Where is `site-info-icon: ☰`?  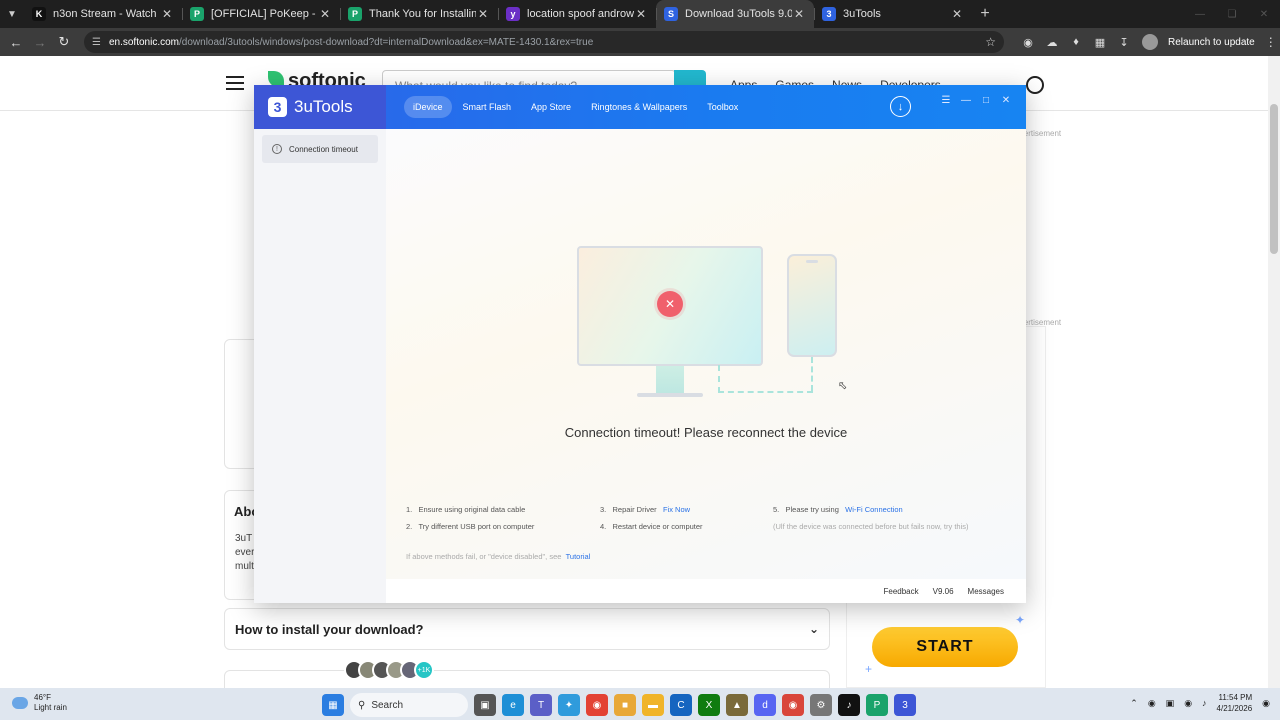 site-info-icon: ☰ is located at coordinates (96, 42).